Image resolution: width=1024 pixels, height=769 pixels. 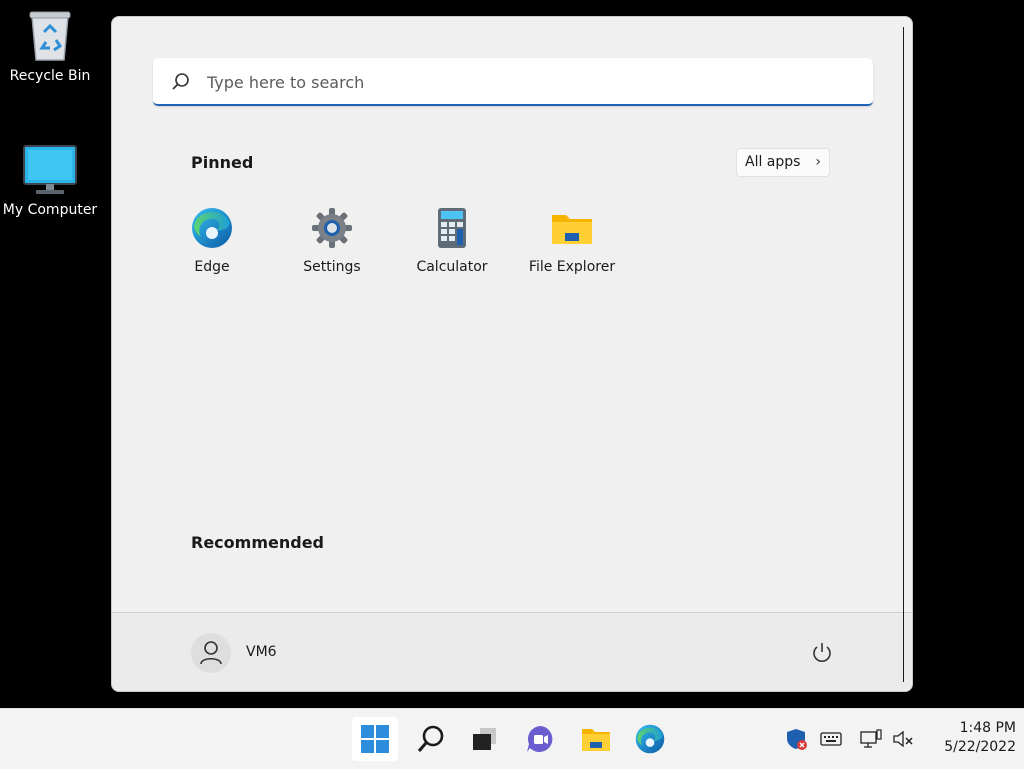 I want to click on pinned-heading: Pinned, so click(x=222, y=162).